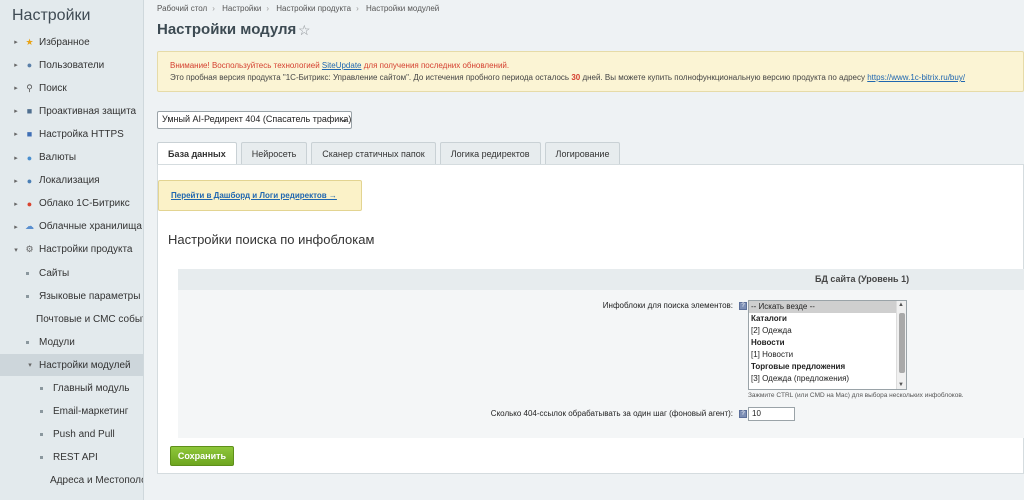  What do you see at coordinates (29, 41) in the screenshot?
I see `star-icon: ★` at bounding box center [29, 41].